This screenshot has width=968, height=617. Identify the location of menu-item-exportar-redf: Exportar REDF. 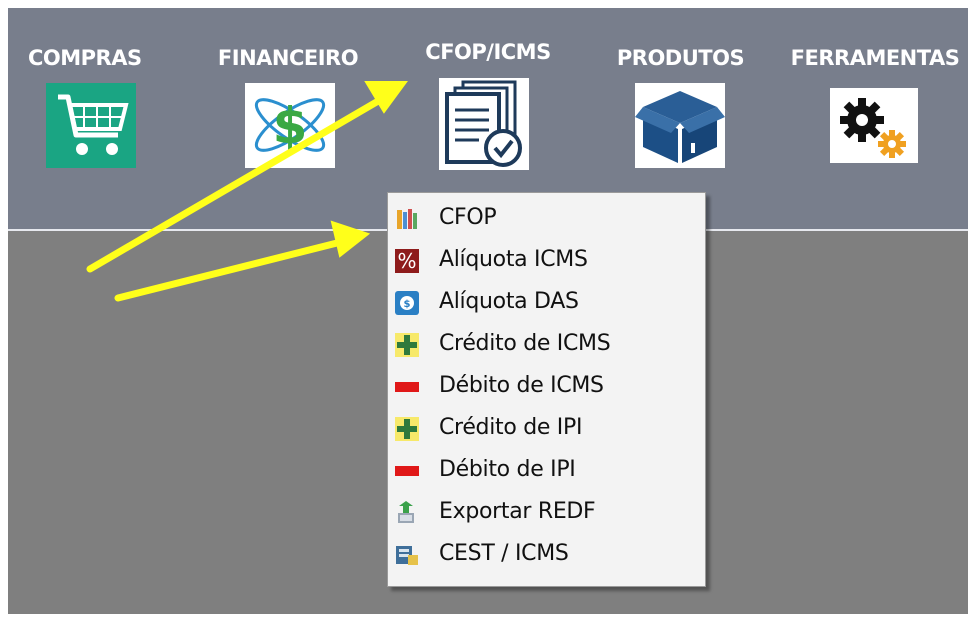
(546, 513).